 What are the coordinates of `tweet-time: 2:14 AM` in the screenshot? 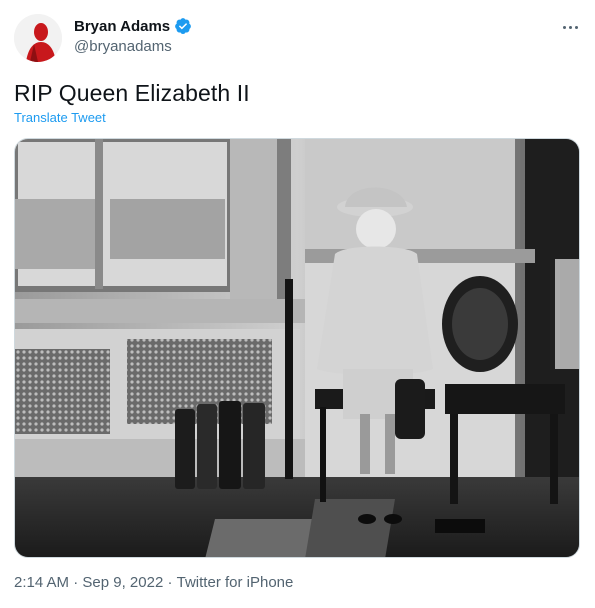 It's located at (41, 582).